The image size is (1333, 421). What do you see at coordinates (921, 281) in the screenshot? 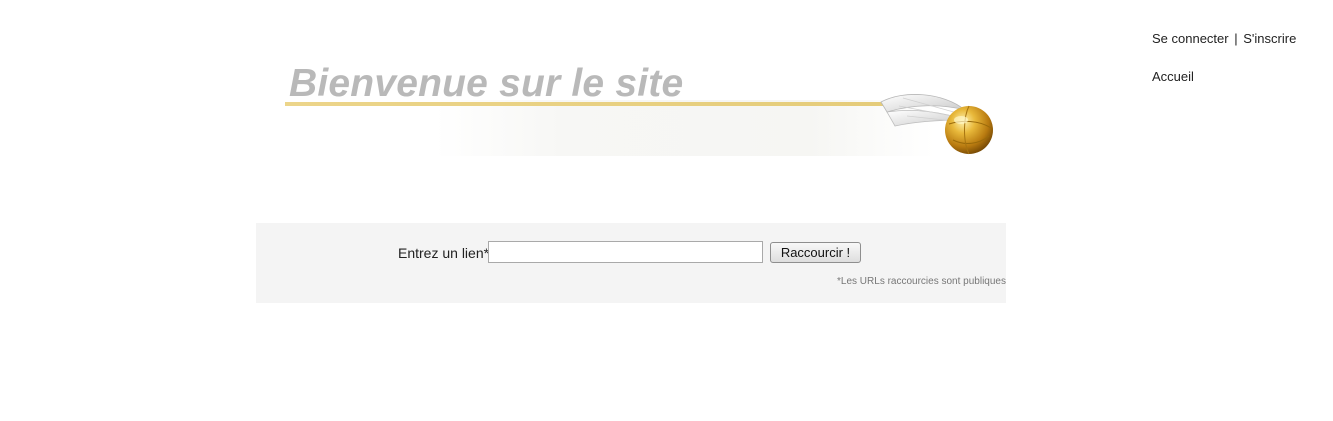
I see `public-urls-note: *Les URLs raccourcies sont publiques` at bounding box center [921, 281].